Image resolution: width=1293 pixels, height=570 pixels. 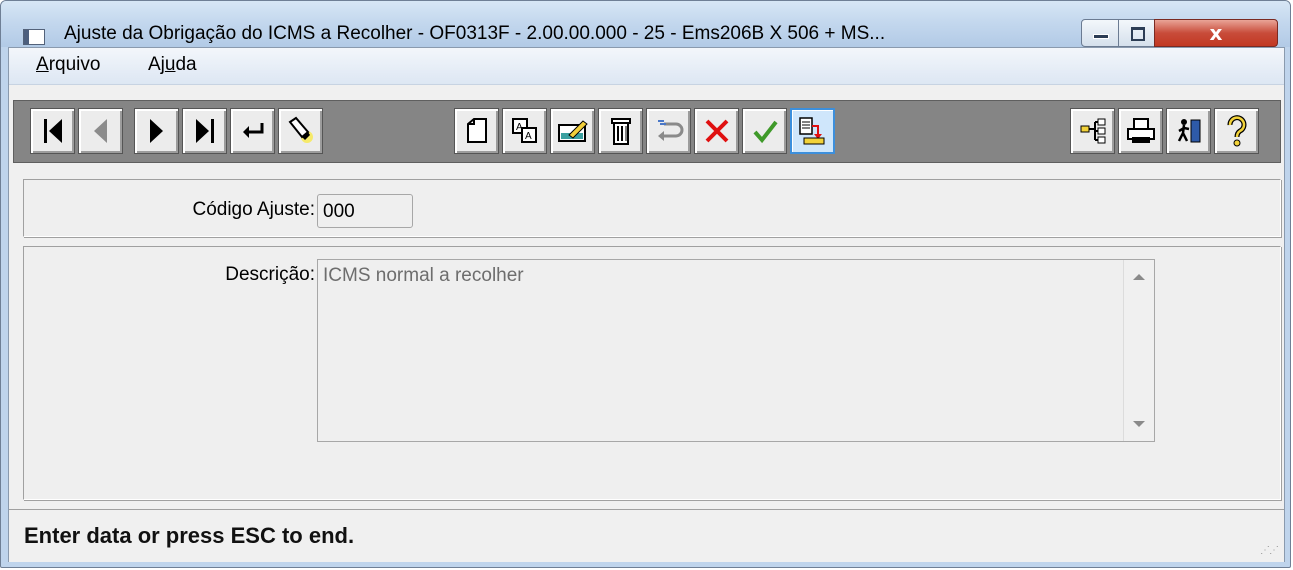 I want to click on help-button, so click(x=1236, y=131).